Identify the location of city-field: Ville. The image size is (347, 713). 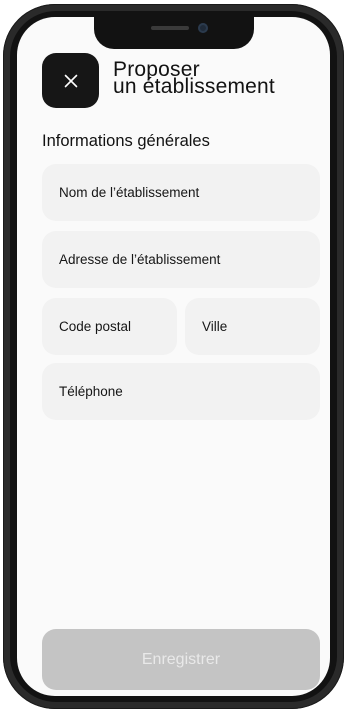
(252, 326).